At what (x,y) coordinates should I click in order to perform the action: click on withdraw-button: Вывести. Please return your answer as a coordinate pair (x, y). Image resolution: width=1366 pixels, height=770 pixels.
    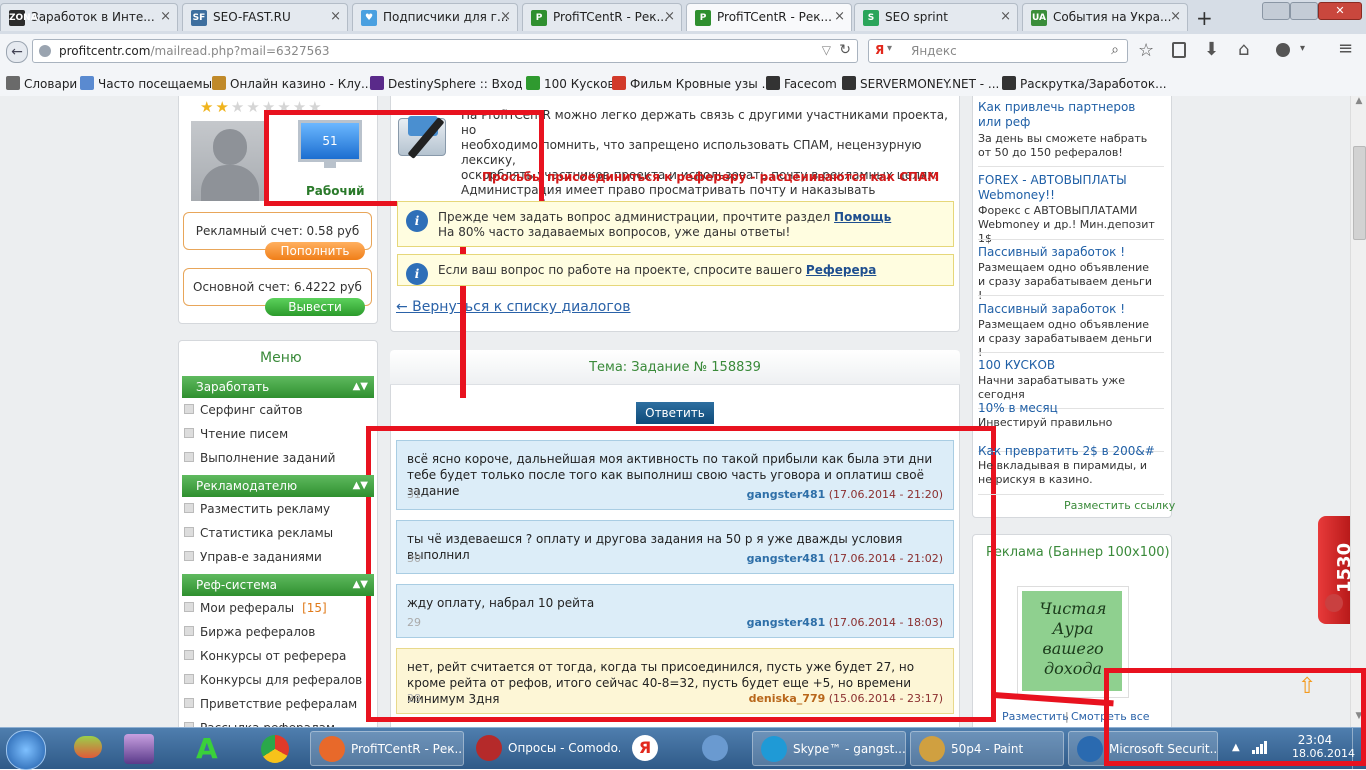
    Looking at the image, I should click on (315, 307).